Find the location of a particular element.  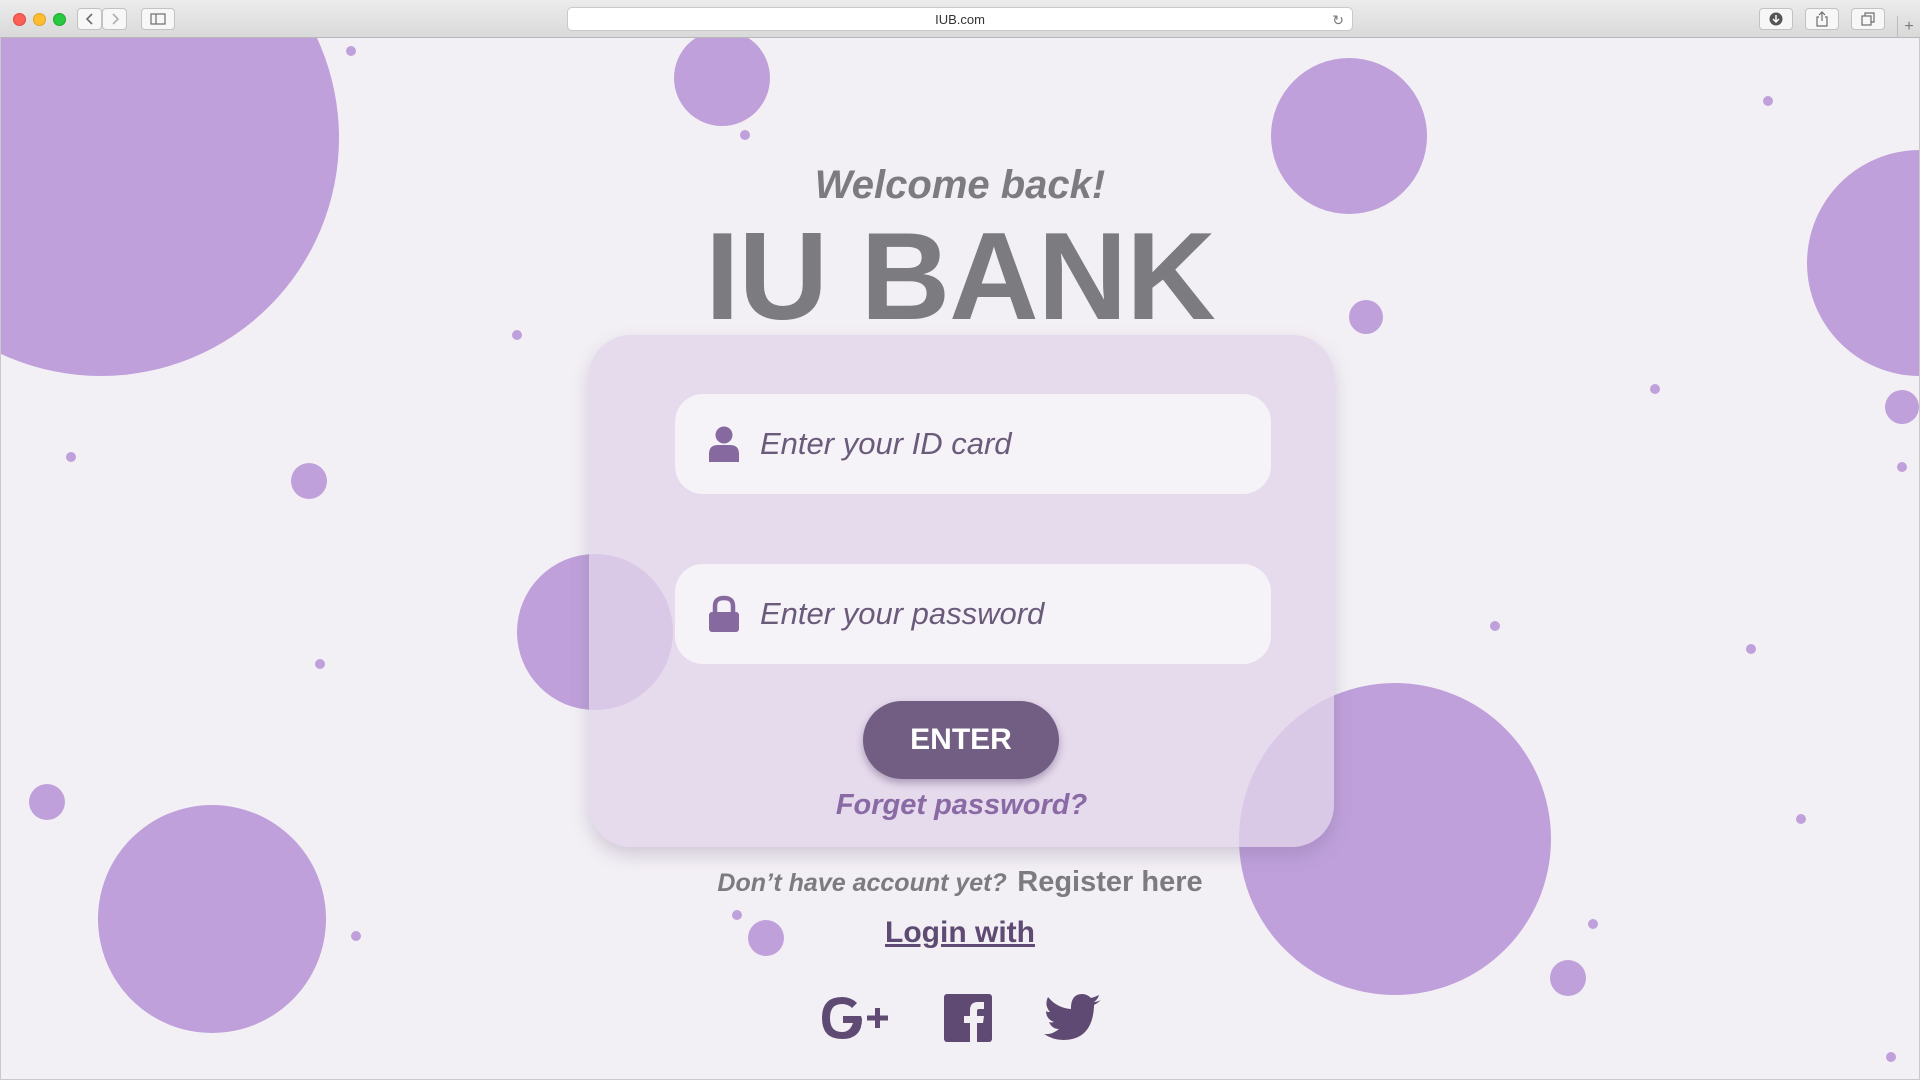

register-link: Register here is located at coordinates (1109, 882).